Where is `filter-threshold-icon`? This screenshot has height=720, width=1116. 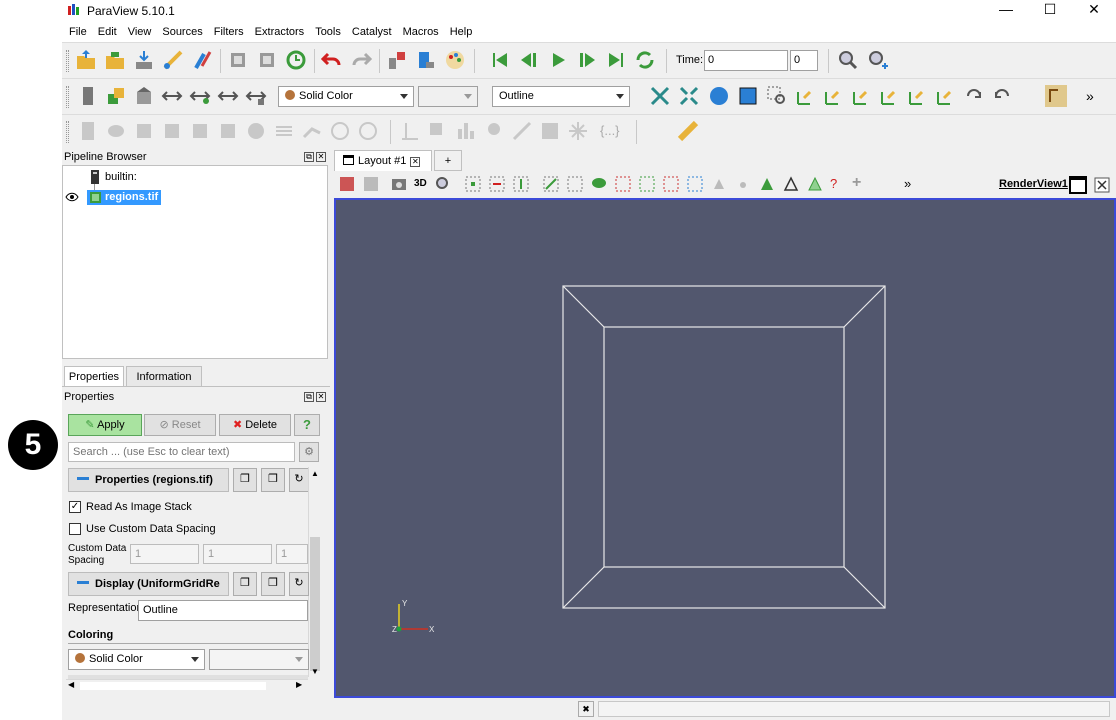
filter-threshold-icon is located at coordinates (200, 131).